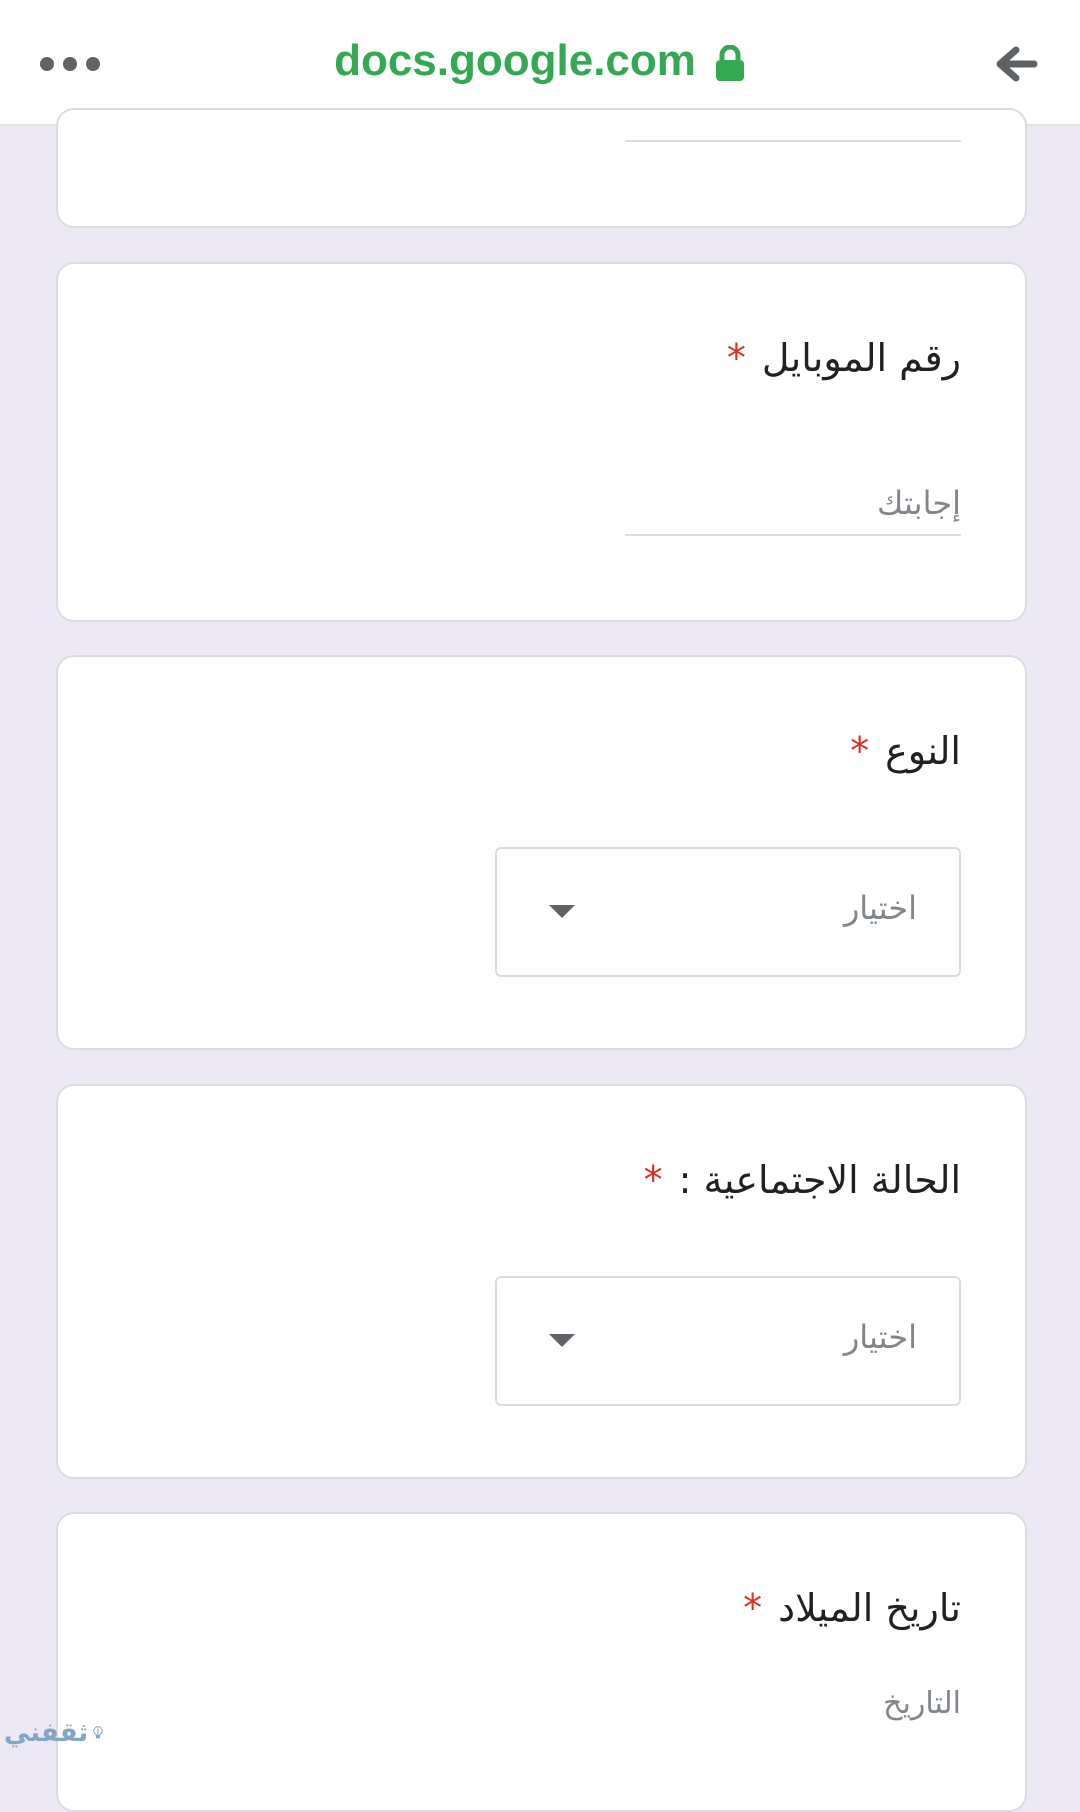 Image resolution: width=1080 pixels, height=1812 pixels. I want to click on question-title-text: تاريخ الميلاد, so click(869, 1608).